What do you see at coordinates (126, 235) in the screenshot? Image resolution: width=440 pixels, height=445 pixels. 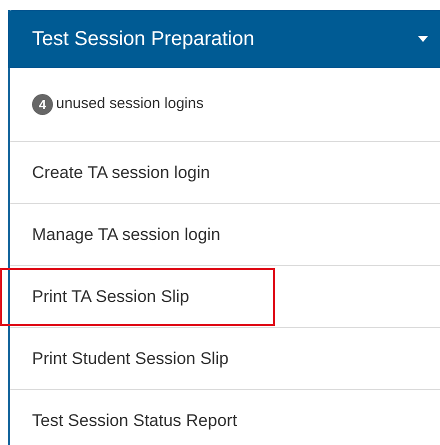 I see `menu-link: Manage TA session login` at bounding box center [126, 235].